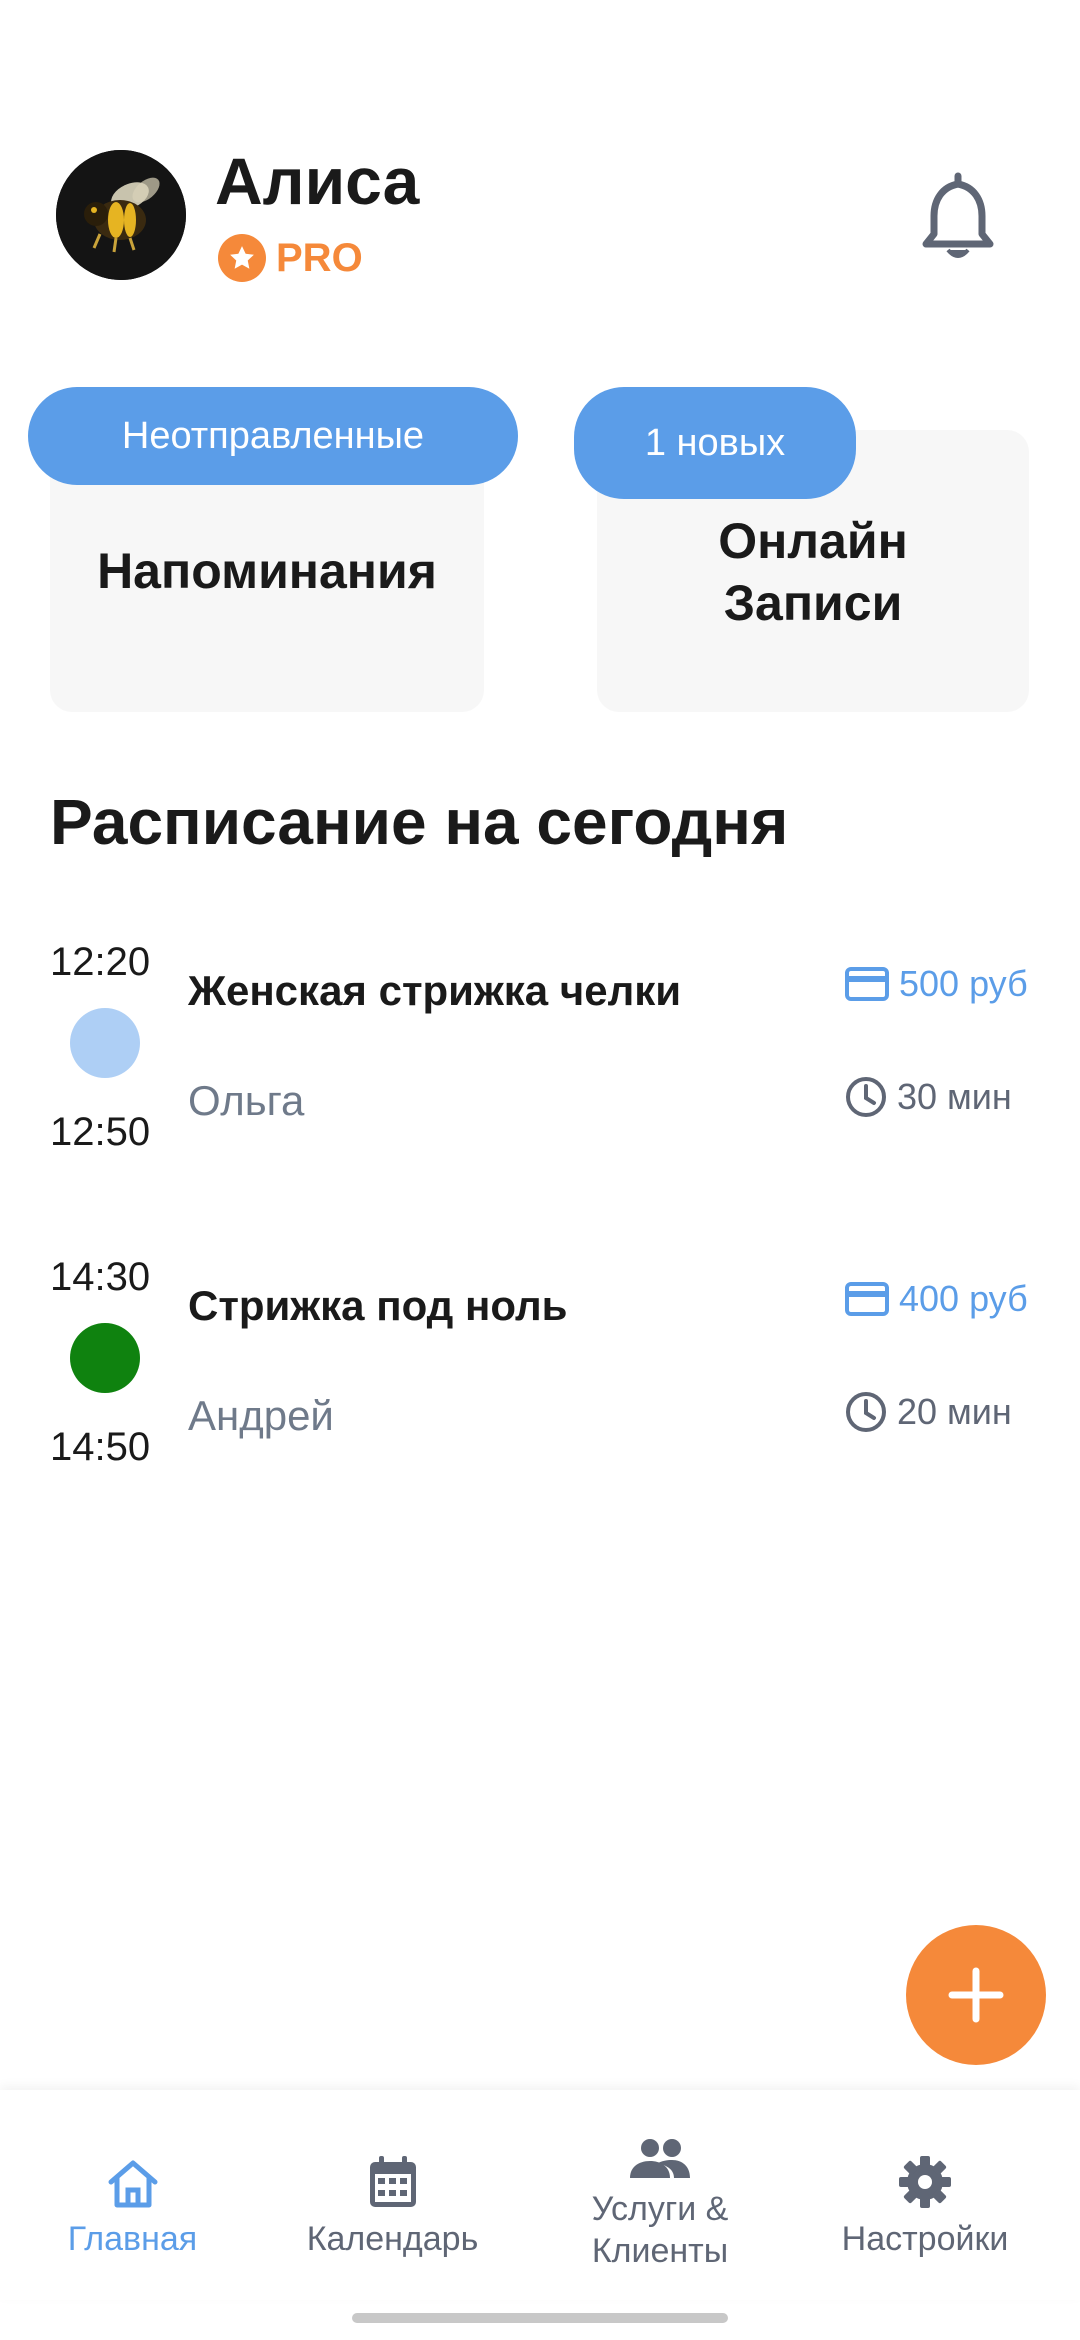  I want to click on duration-value: 20 мин, so click(954, 1411).